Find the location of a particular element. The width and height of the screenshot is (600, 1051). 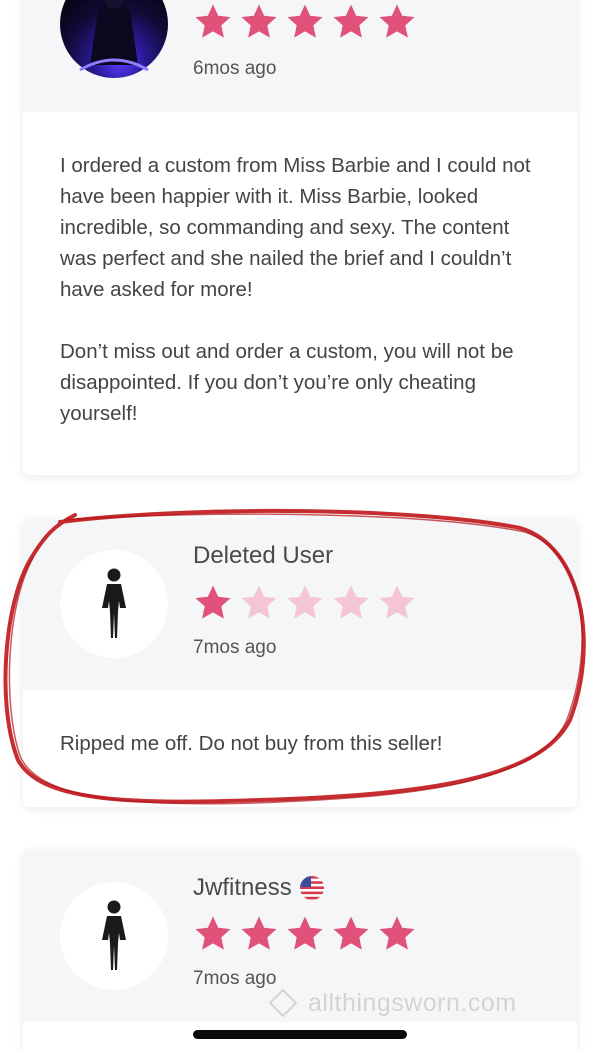

review-header: 6mos ago is located at coordinates (300, 56).